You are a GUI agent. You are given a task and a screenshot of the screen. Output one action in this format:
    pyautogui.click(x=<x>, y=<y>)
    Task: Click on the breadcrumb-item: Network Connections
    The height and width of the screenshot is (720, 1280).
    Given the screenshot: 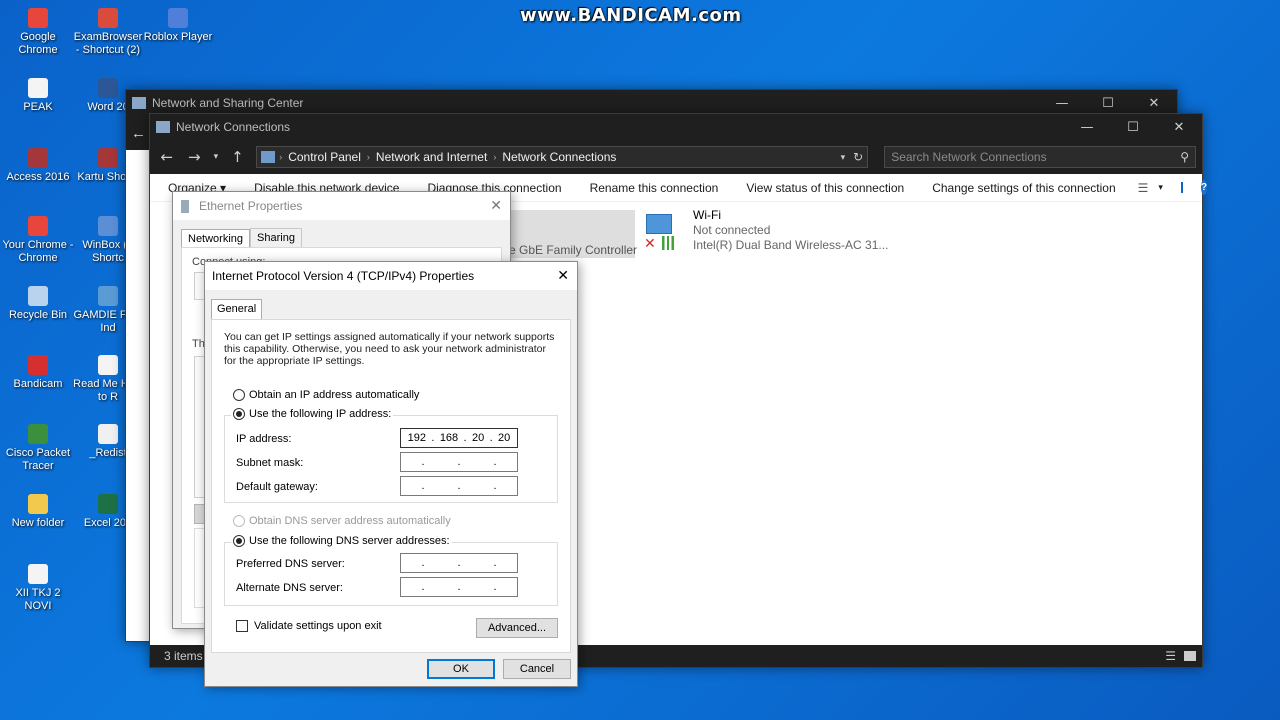 What is the action you would take?
    pyautogui.click(x=559, y=157)
    